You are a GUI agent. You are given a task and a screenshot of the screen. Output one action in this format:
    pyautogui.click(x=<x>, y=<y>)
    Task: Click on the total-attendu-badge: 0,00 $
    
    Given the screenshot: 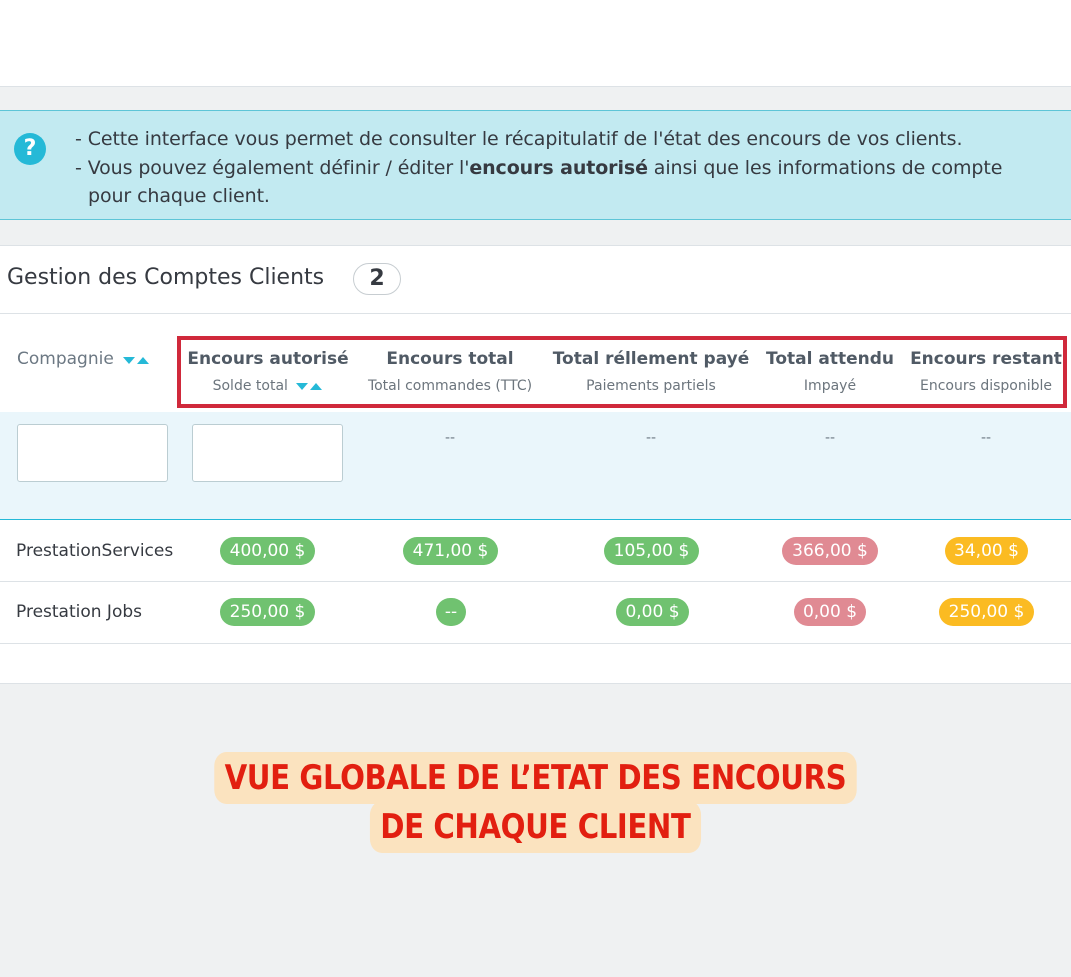 What is the action you would take?
    pyautogui.click(x=830, y=612)
    